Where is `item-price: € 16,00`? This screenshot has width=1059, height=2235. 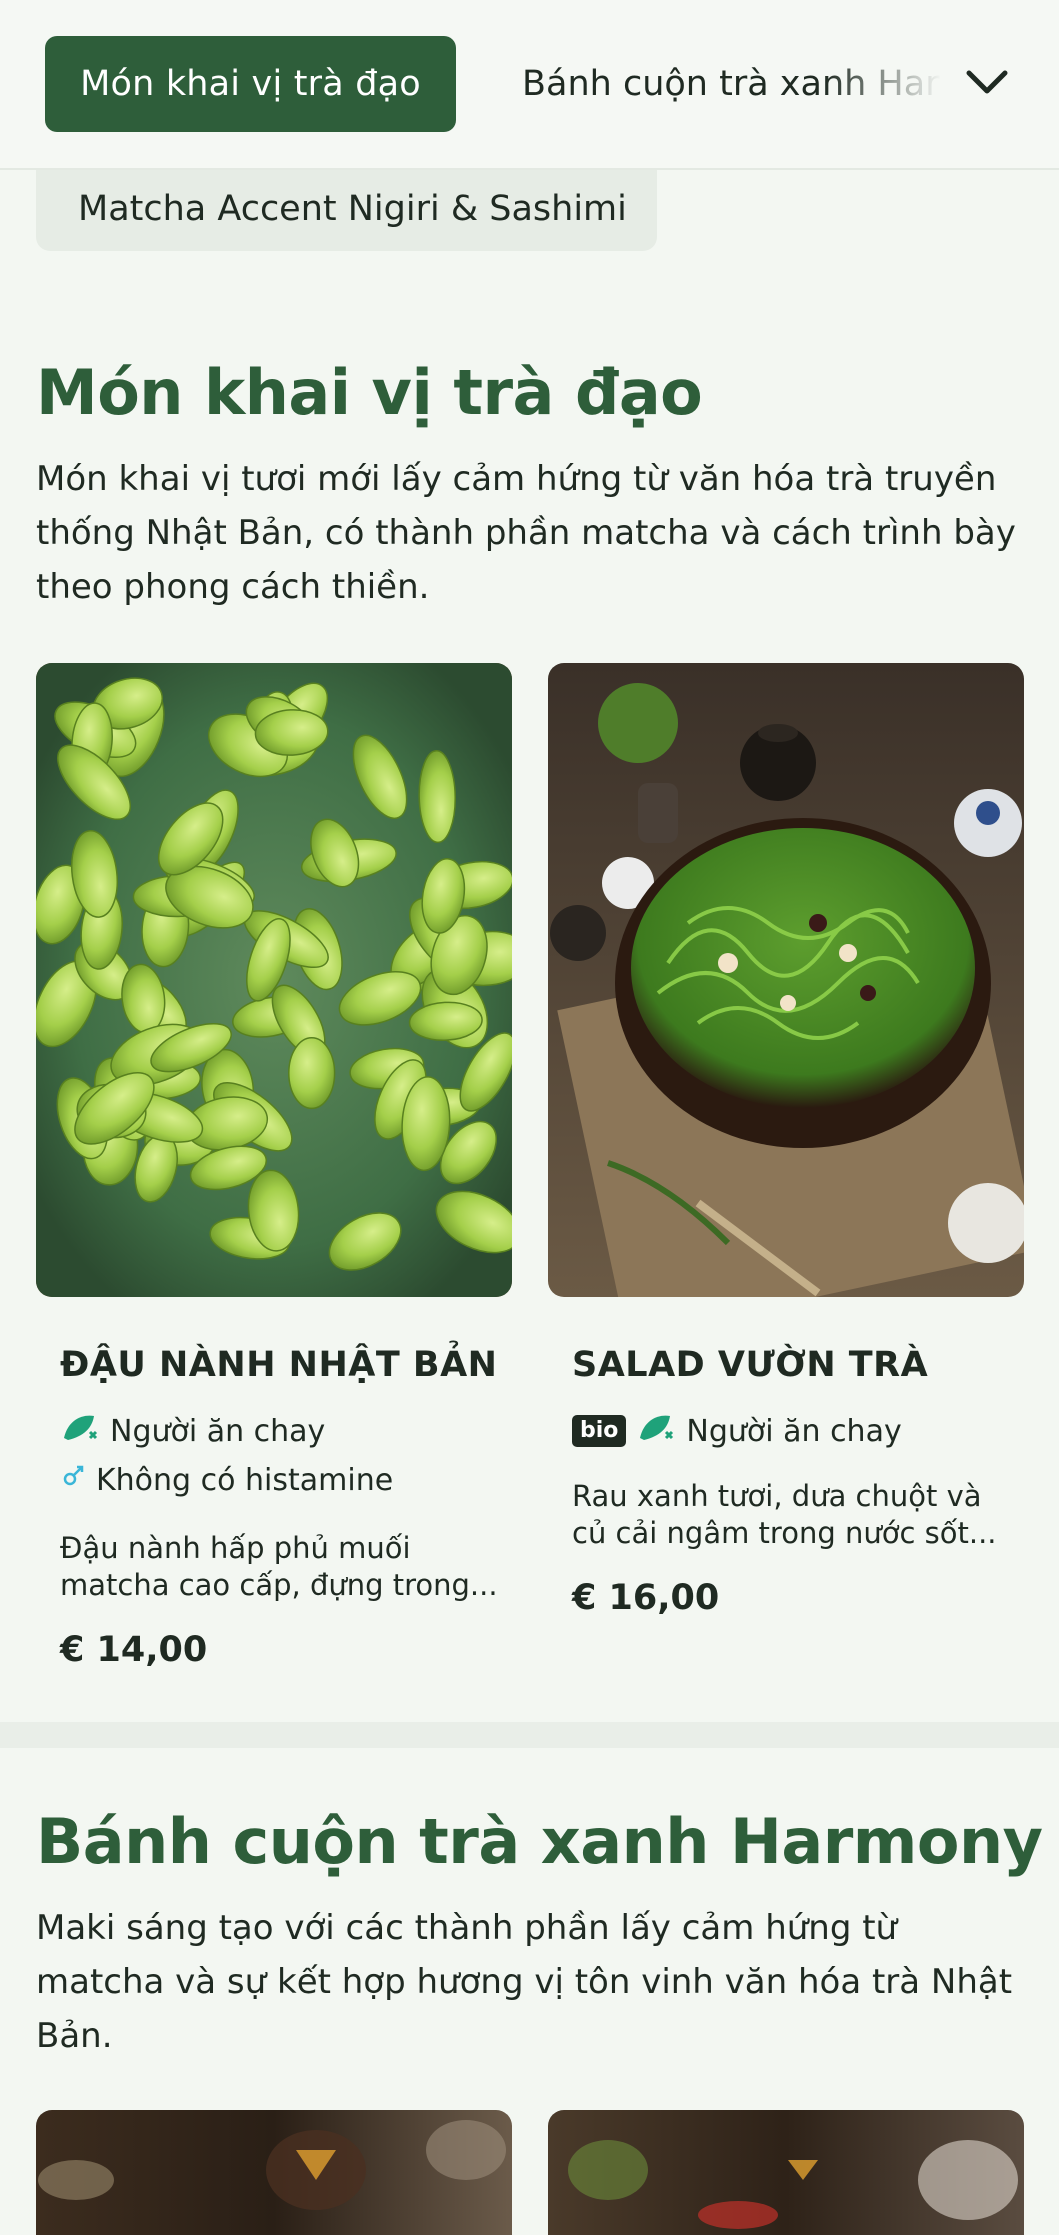
item-price: € 16,00 is located at coordinates (646, 1598).